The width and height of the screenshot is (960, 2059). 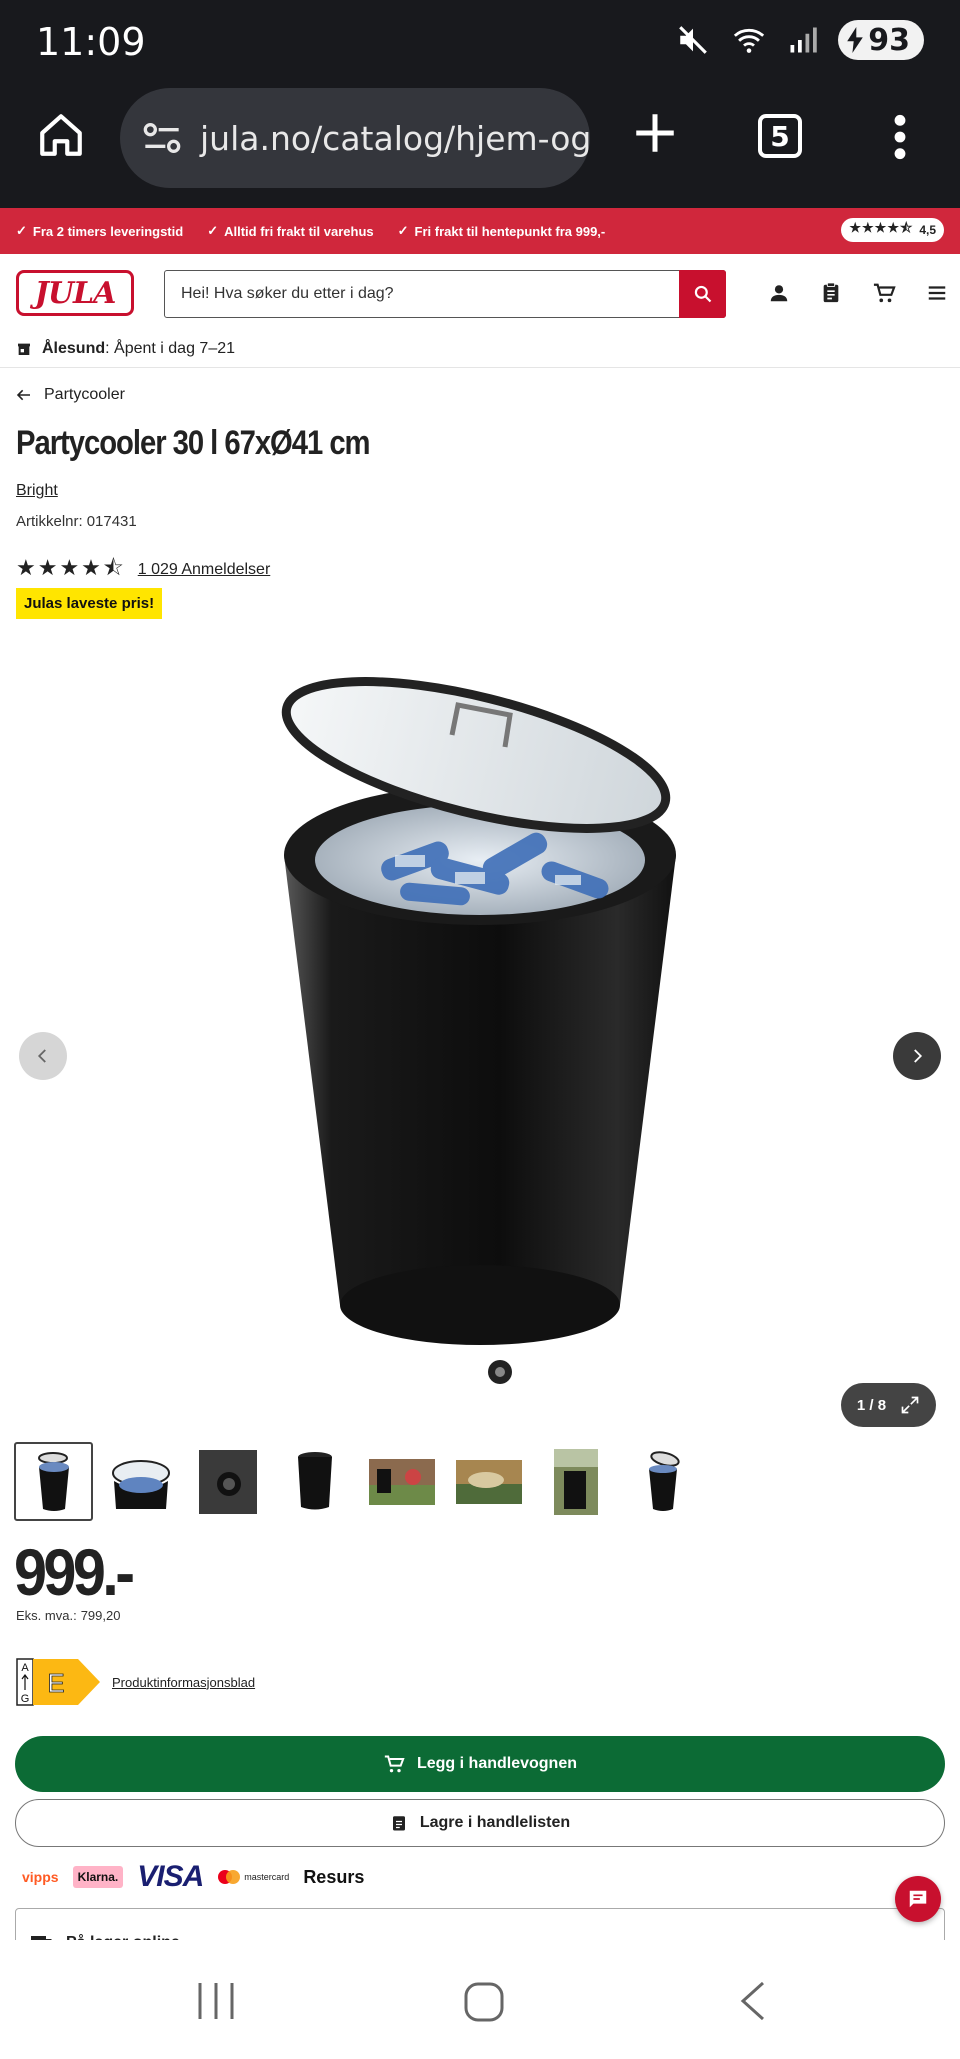 I want to click on site-rating-pill: ★★★★⯪ 4,5, so click(x=892, y=230).